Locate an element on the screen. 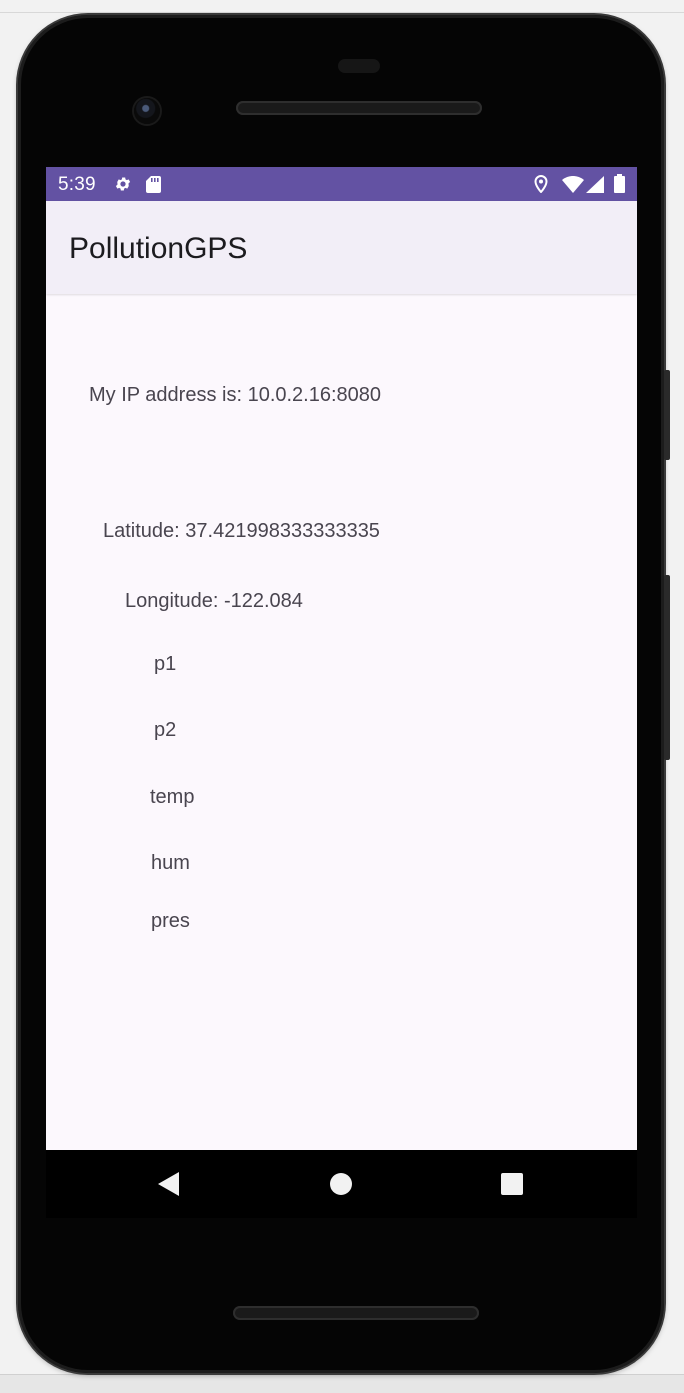 Image resolution: width=684 pixels, height=1393 pixels. recents-icon is located at coordinates (512, 1184).